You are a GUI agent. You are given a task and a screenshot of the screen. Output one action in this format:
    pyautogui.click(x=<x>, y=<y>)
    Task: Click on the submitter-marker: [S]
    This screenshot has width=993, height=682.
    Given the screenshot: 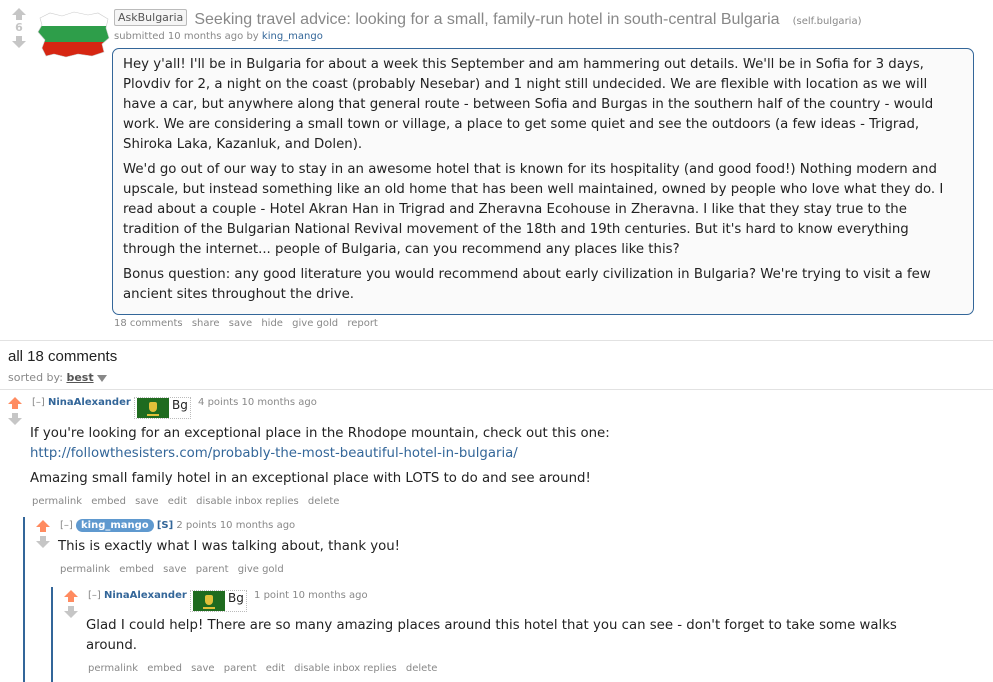 What is the action you would take?
    pyautogui.click(x=165, y=525)
    